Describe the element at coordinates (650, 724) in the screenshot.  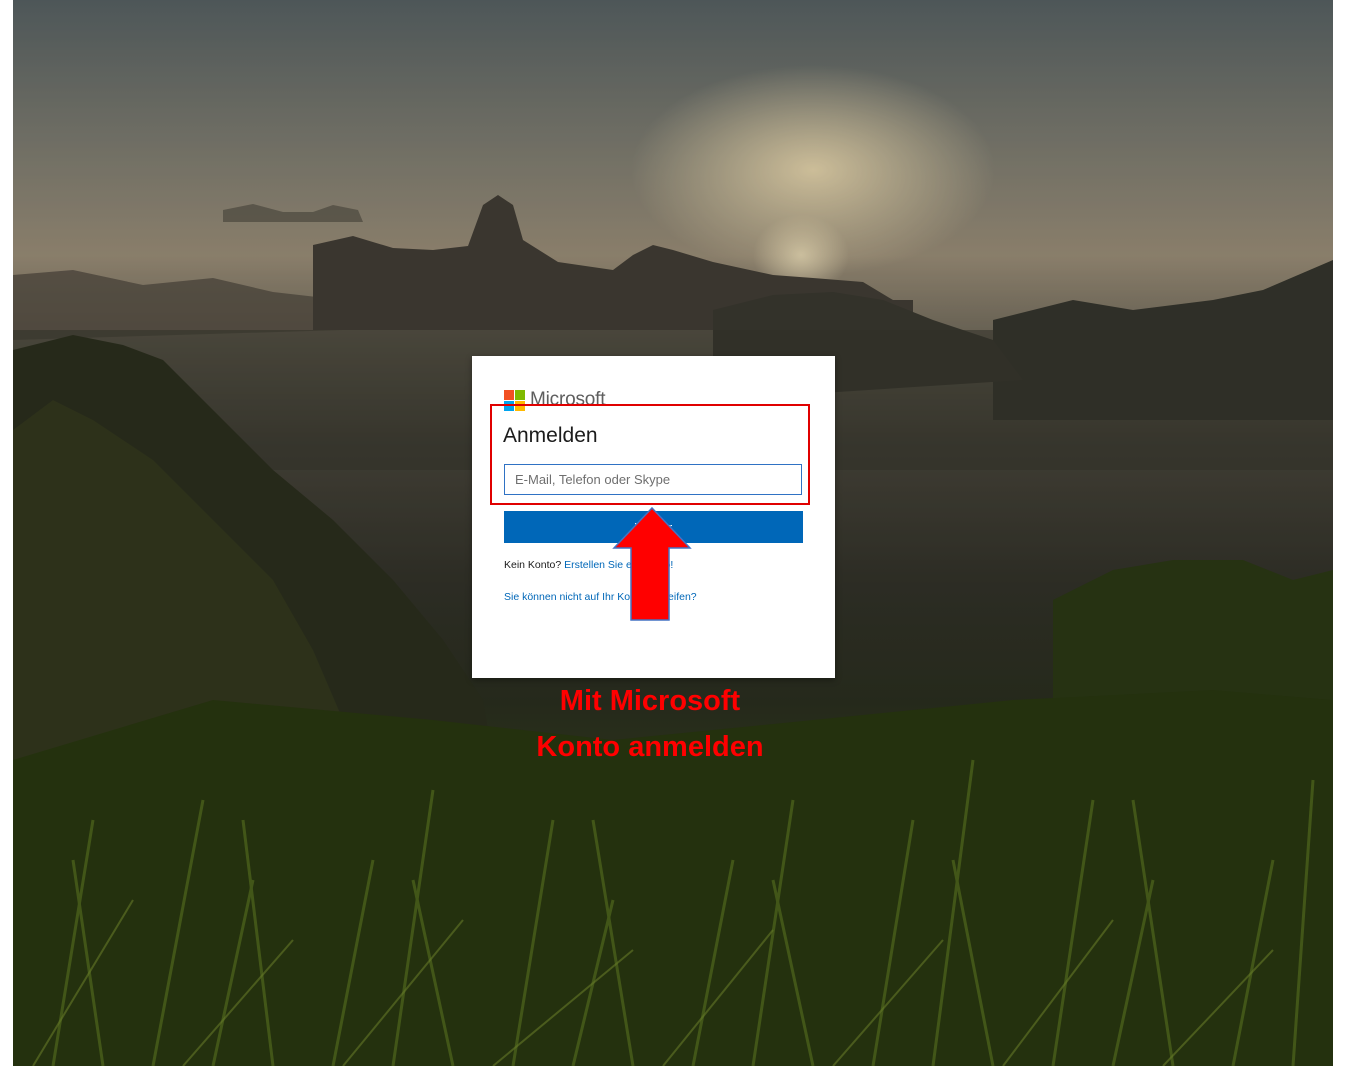
I see `annotation-caption: Mit Microsoft Konto anmelden` at that location.